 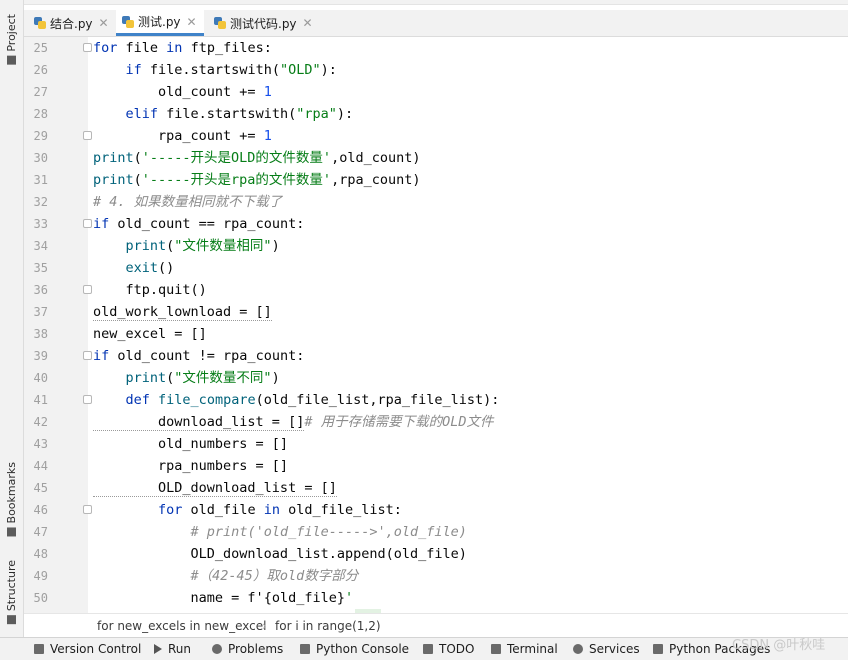 I want to click on version-control-label: Version Control, so click(x=96, y=649).